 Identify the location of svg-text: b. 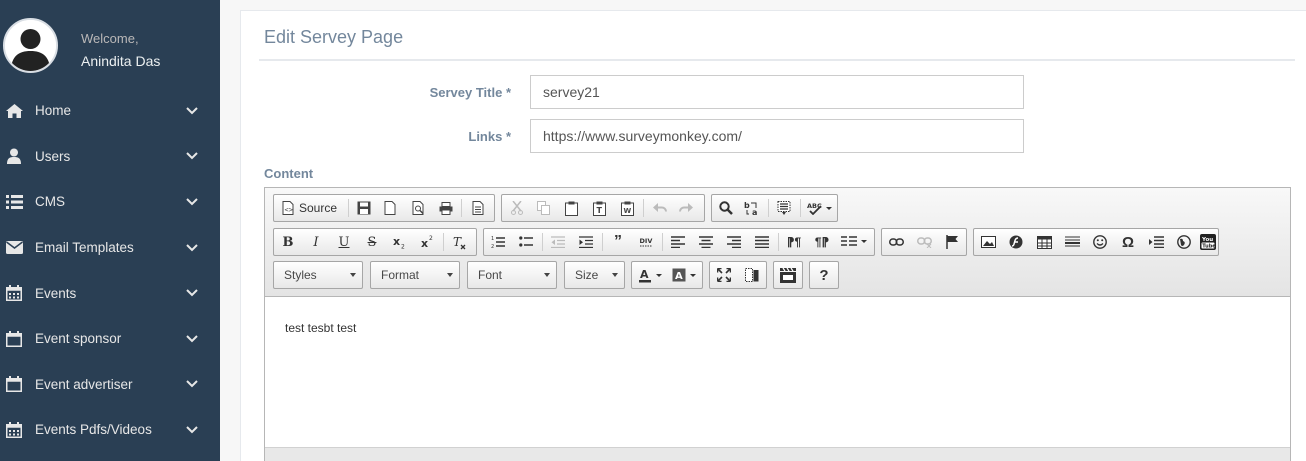
(747, 205).